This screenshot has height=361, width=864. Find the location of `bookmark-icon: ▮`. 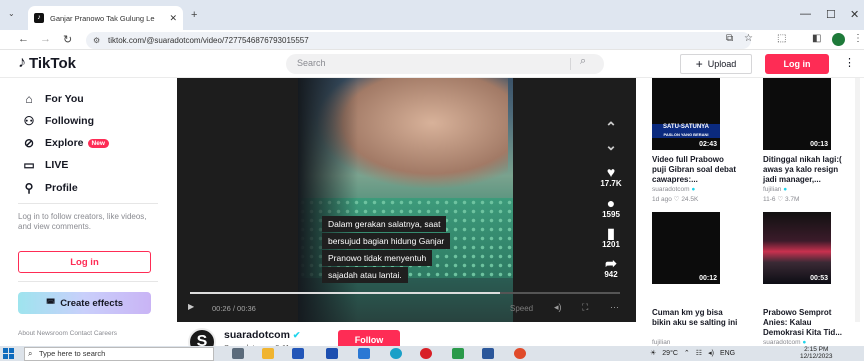

bookmark-icon: ▮ is located at coordinates (611, 233).